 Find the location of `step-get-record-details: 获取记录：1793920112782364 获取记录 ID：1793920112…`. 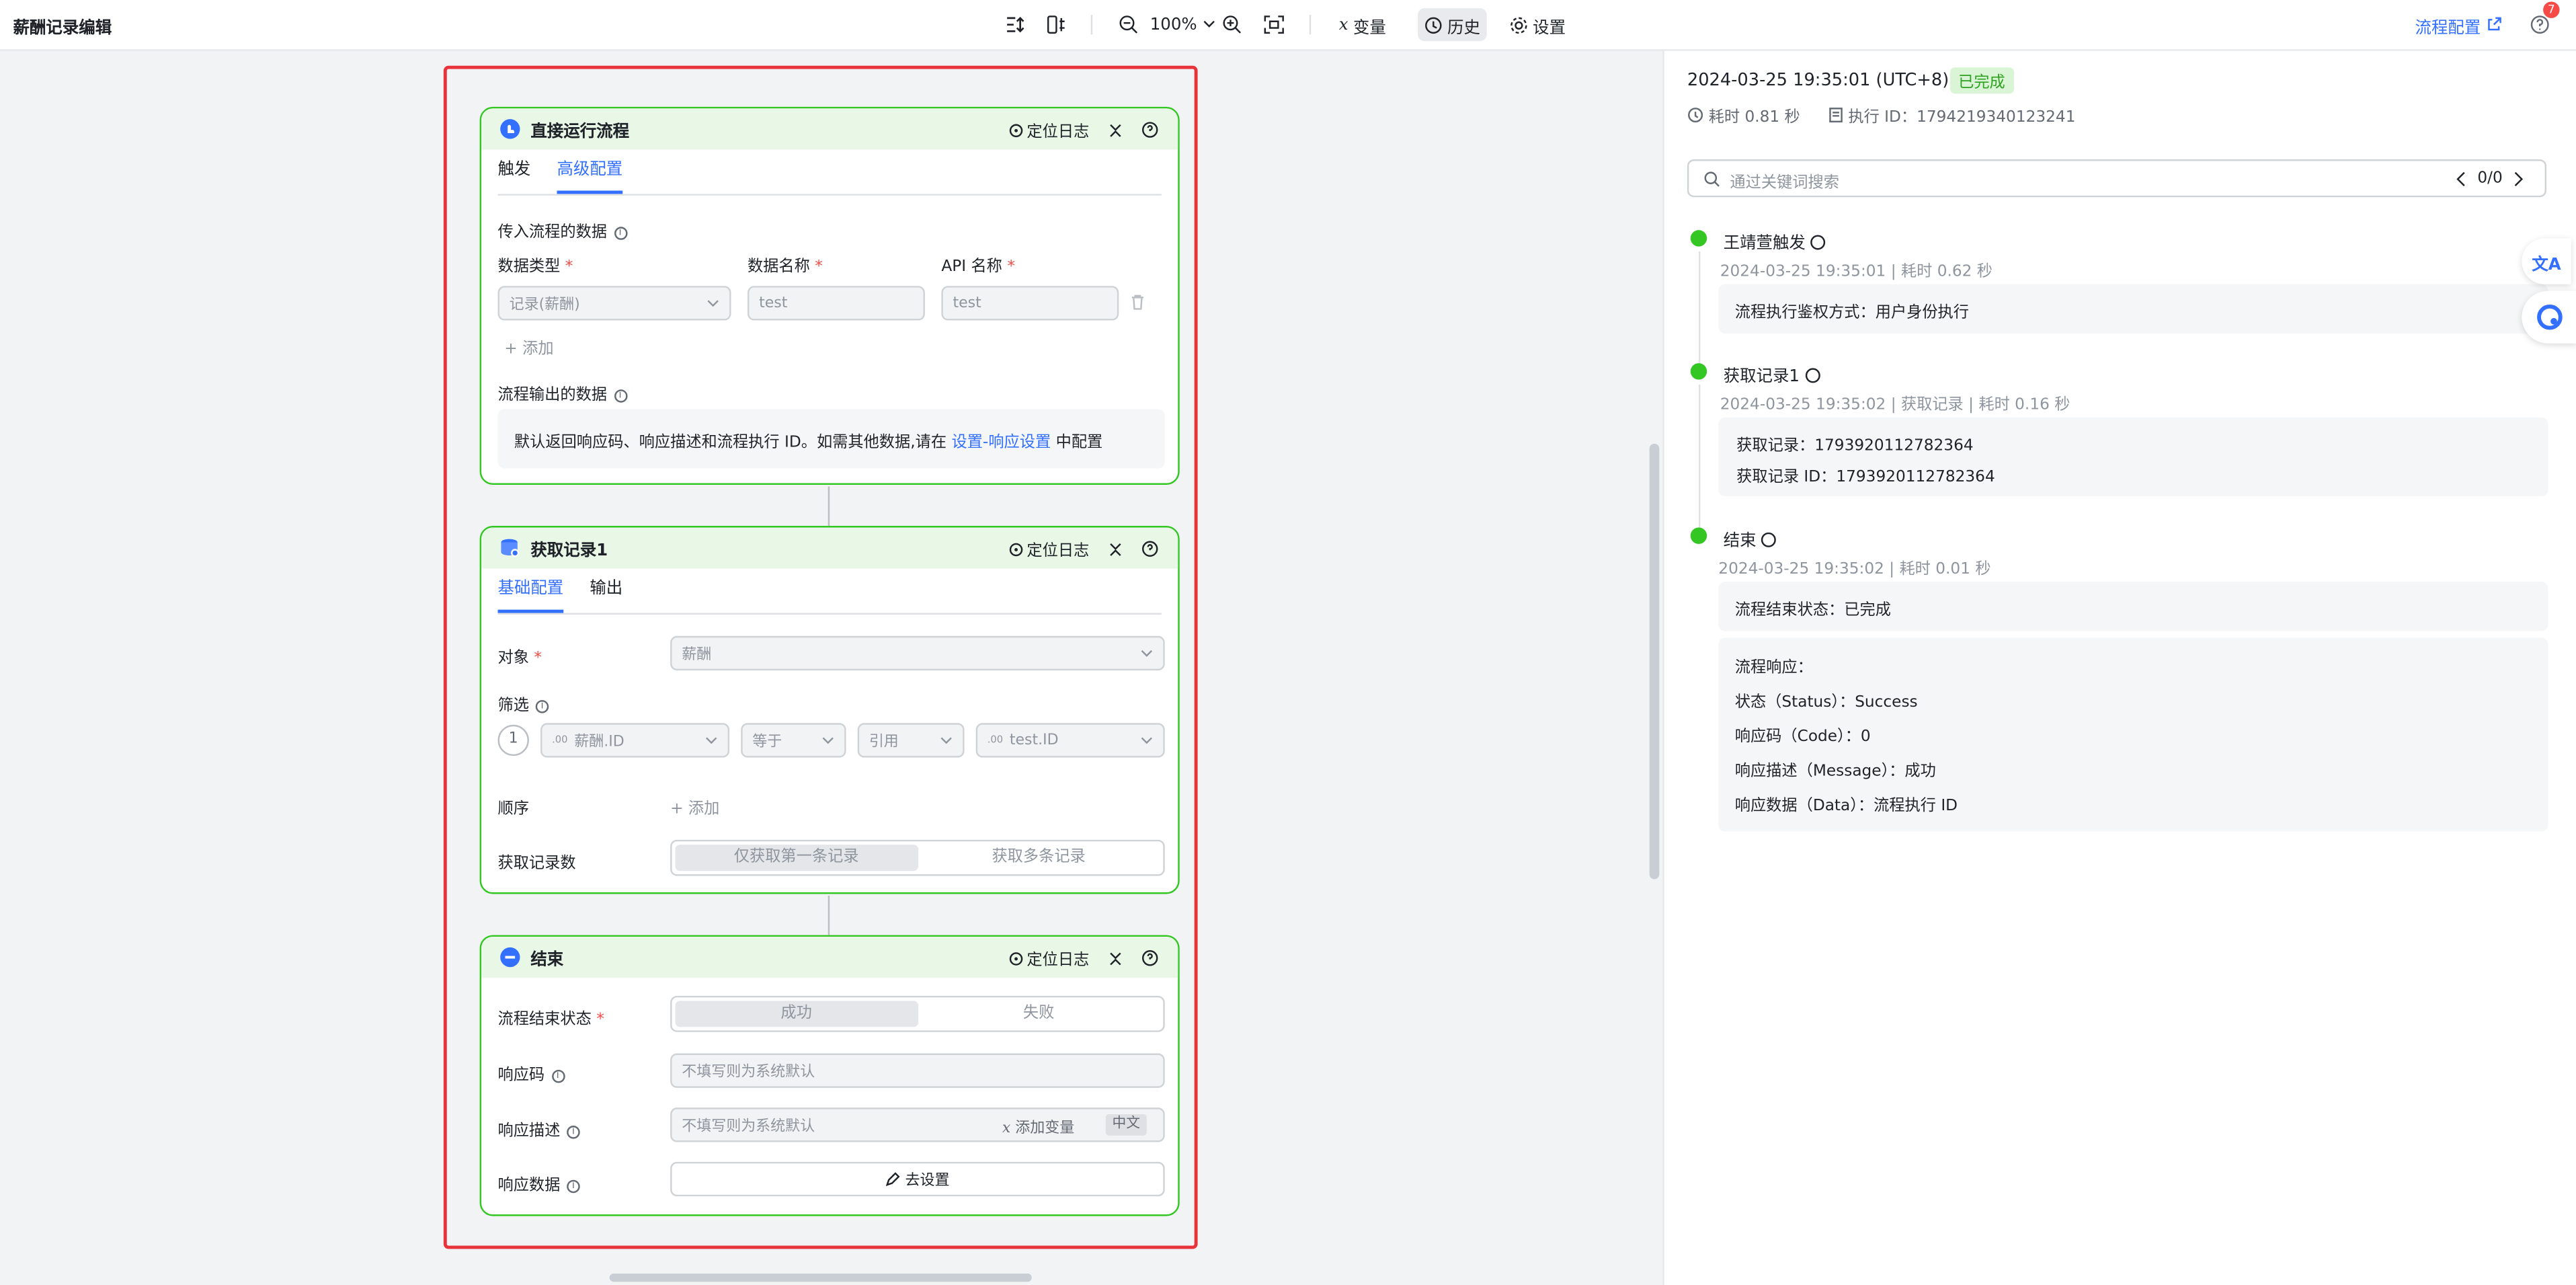

step-get-record-details: 获取记录：1793920112782364 获取记录 ID：1793920112… is located at coordinates (2133, 457).